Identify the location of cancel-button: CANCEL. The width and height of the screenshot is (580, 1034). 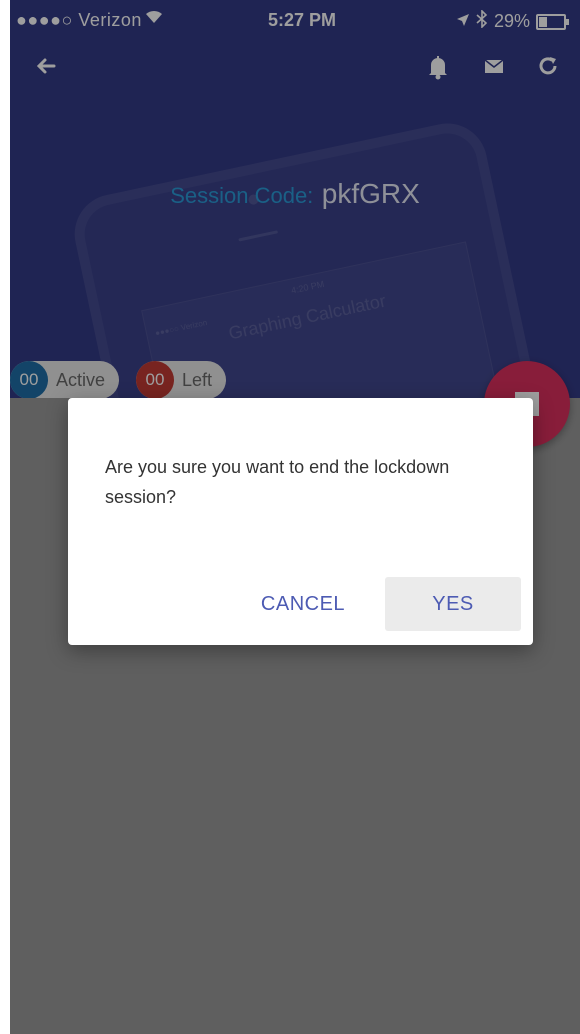
(303, 604).